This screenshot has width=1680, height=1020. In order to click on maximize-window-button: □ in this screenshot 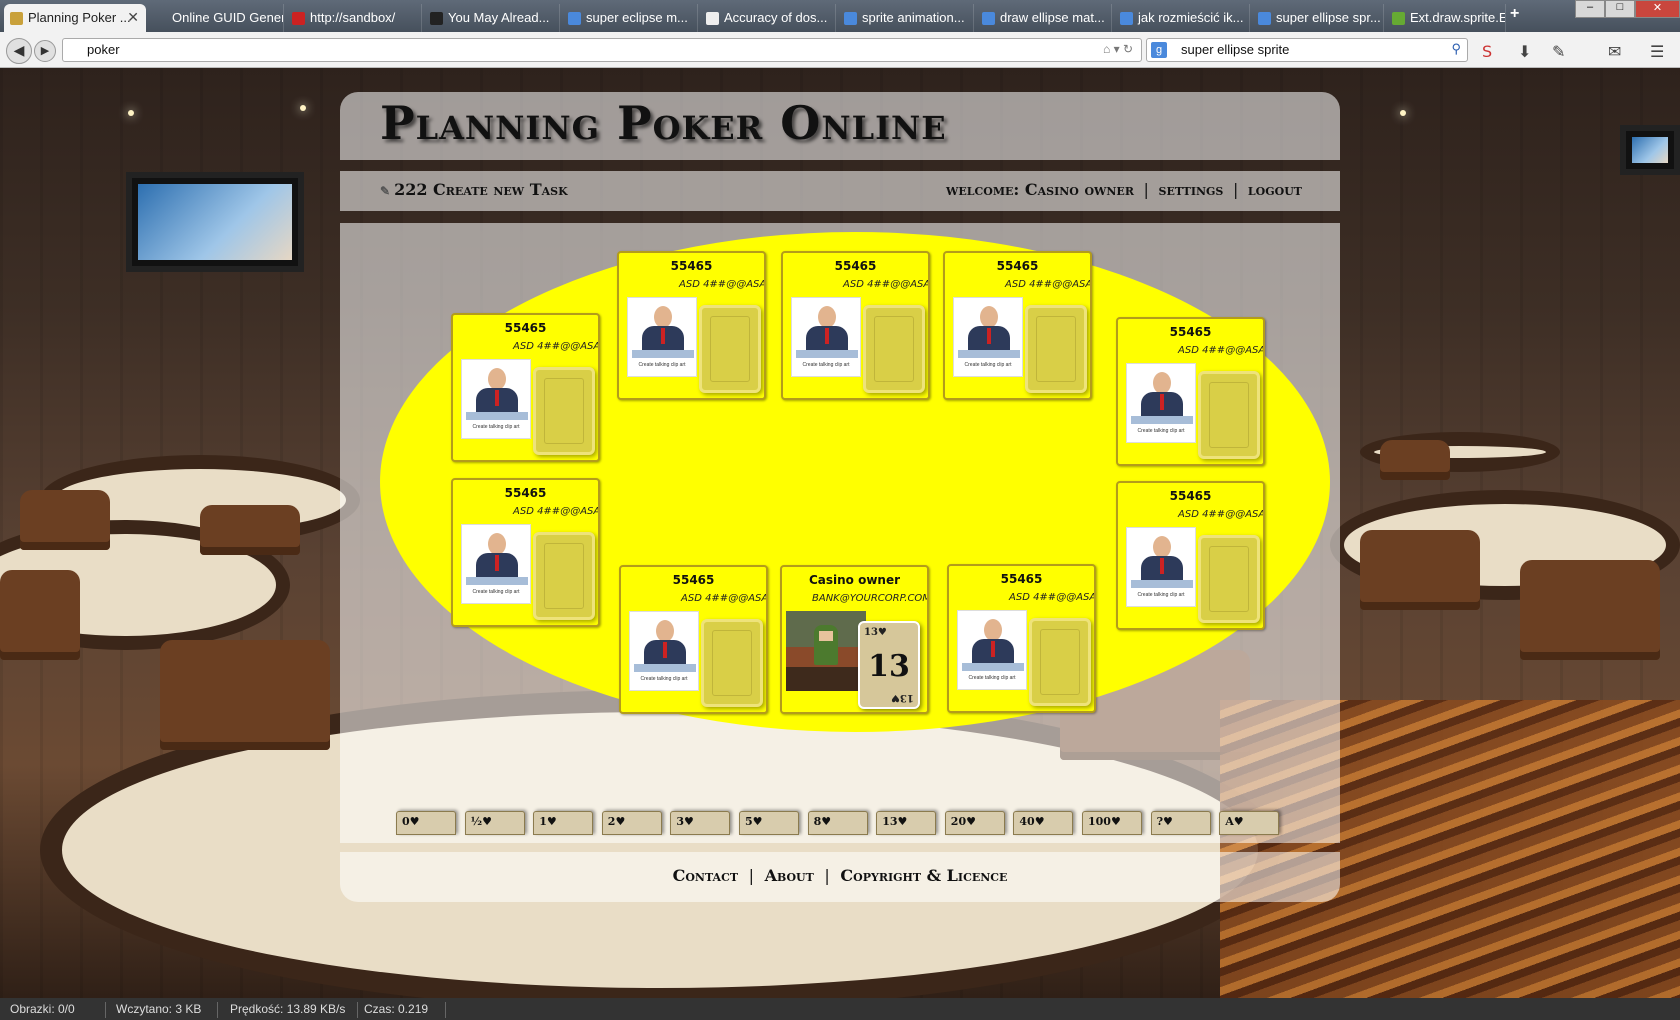, I will do `click(1620, 9)`.